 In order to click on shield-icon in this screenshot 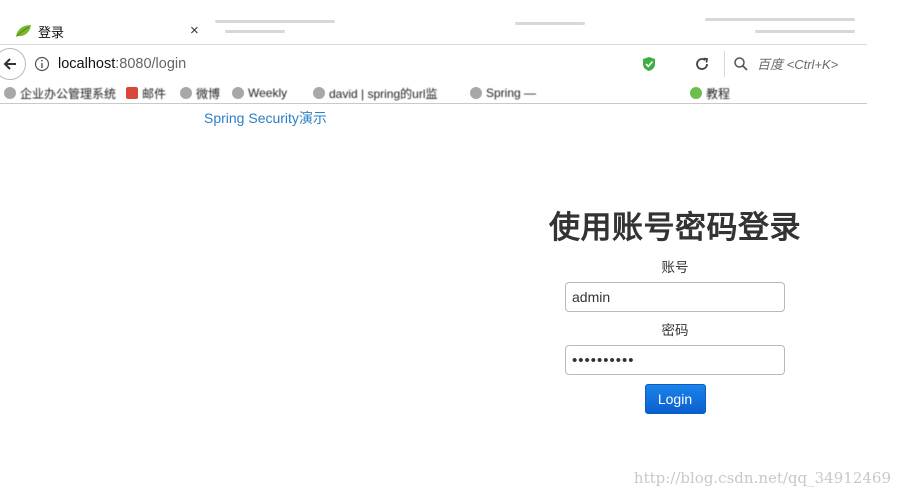, I will do `click(649, 64)`.